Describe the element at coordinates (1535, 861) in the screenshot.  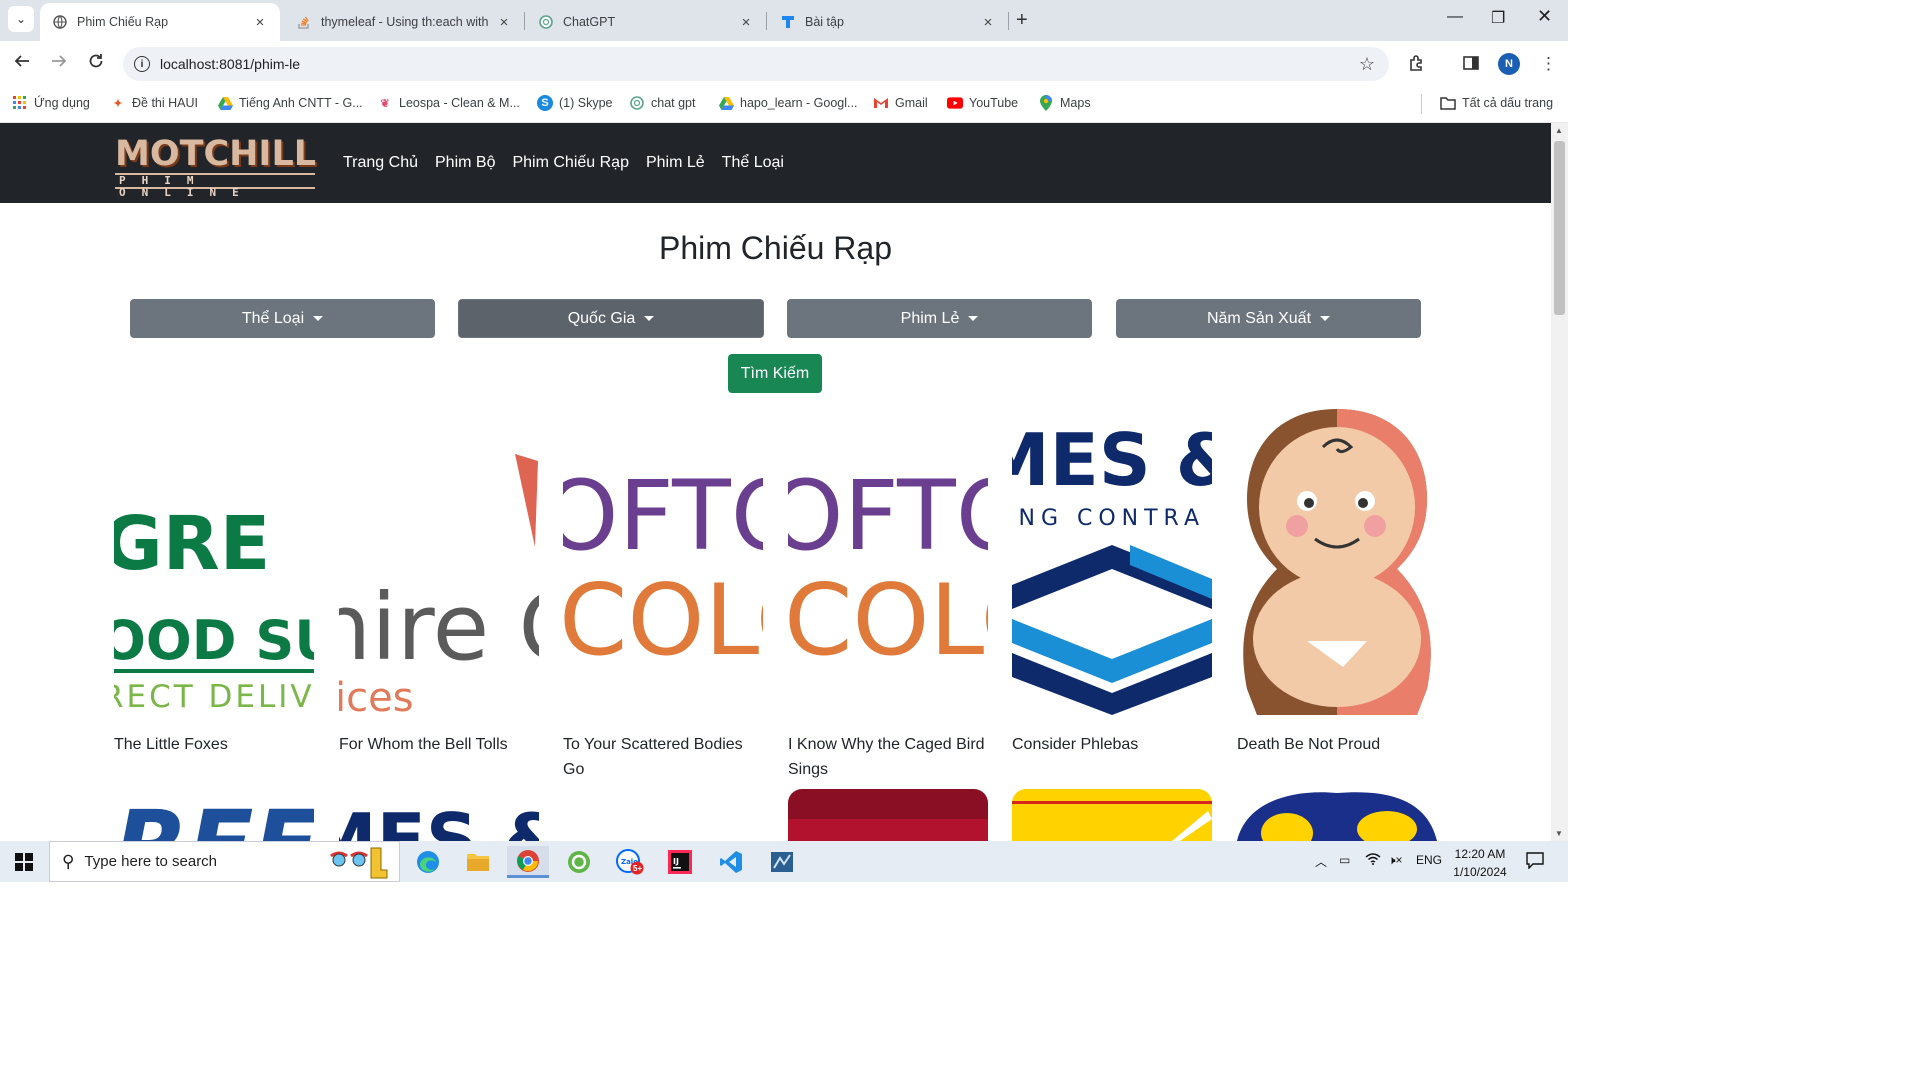
I see `notification-icon` at that location.